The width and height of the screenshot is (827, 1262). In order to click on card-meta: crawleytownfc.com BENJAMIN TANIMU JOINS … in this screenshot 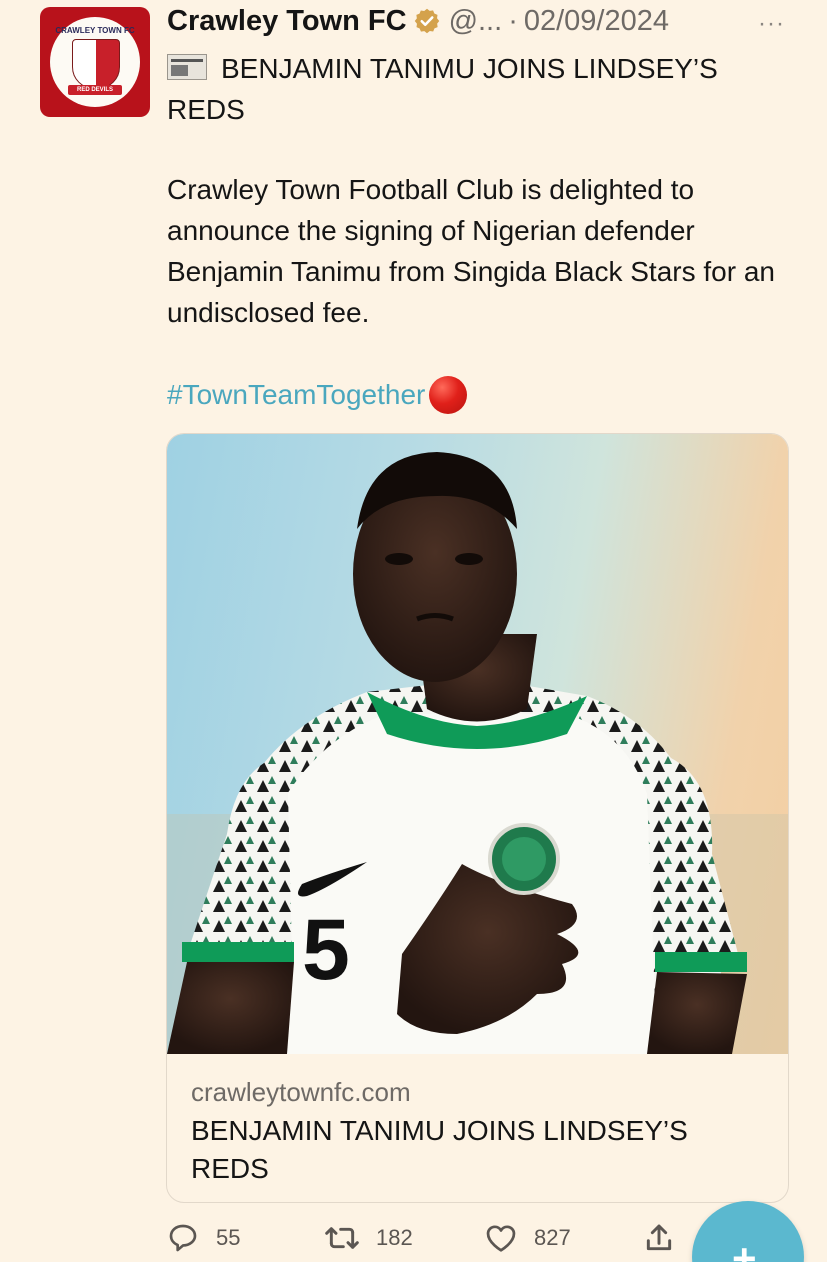, I will do `click(481, 1131)`.